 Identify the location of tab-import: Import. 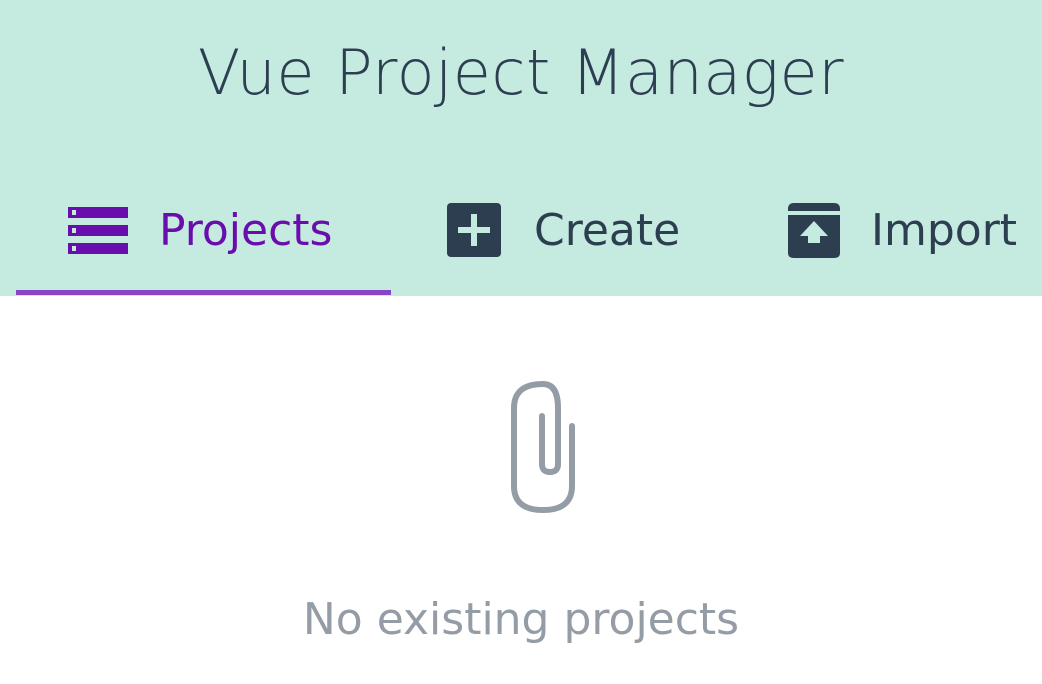
(900, 235).